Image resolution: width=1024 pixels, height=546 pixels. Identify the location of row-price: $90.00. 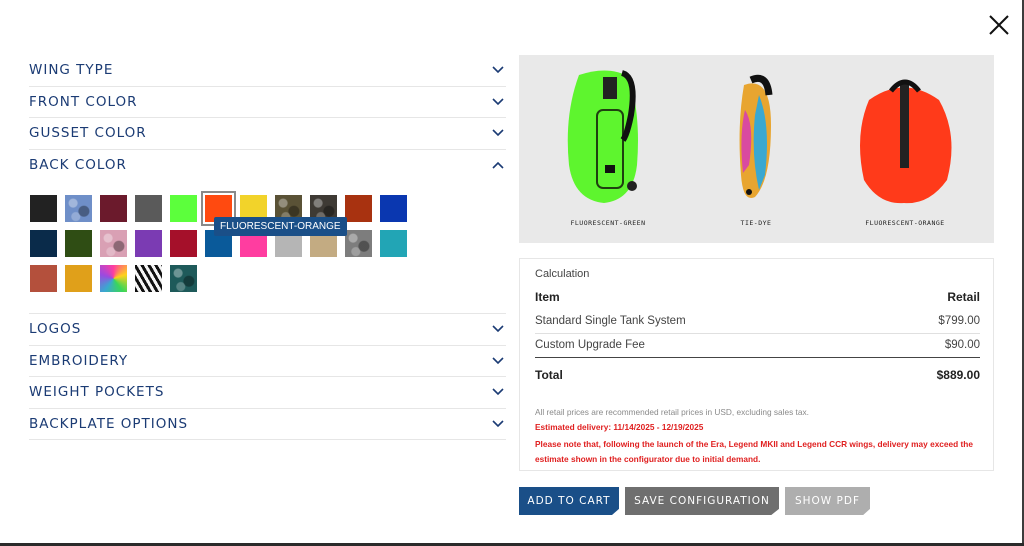
(962, 345).